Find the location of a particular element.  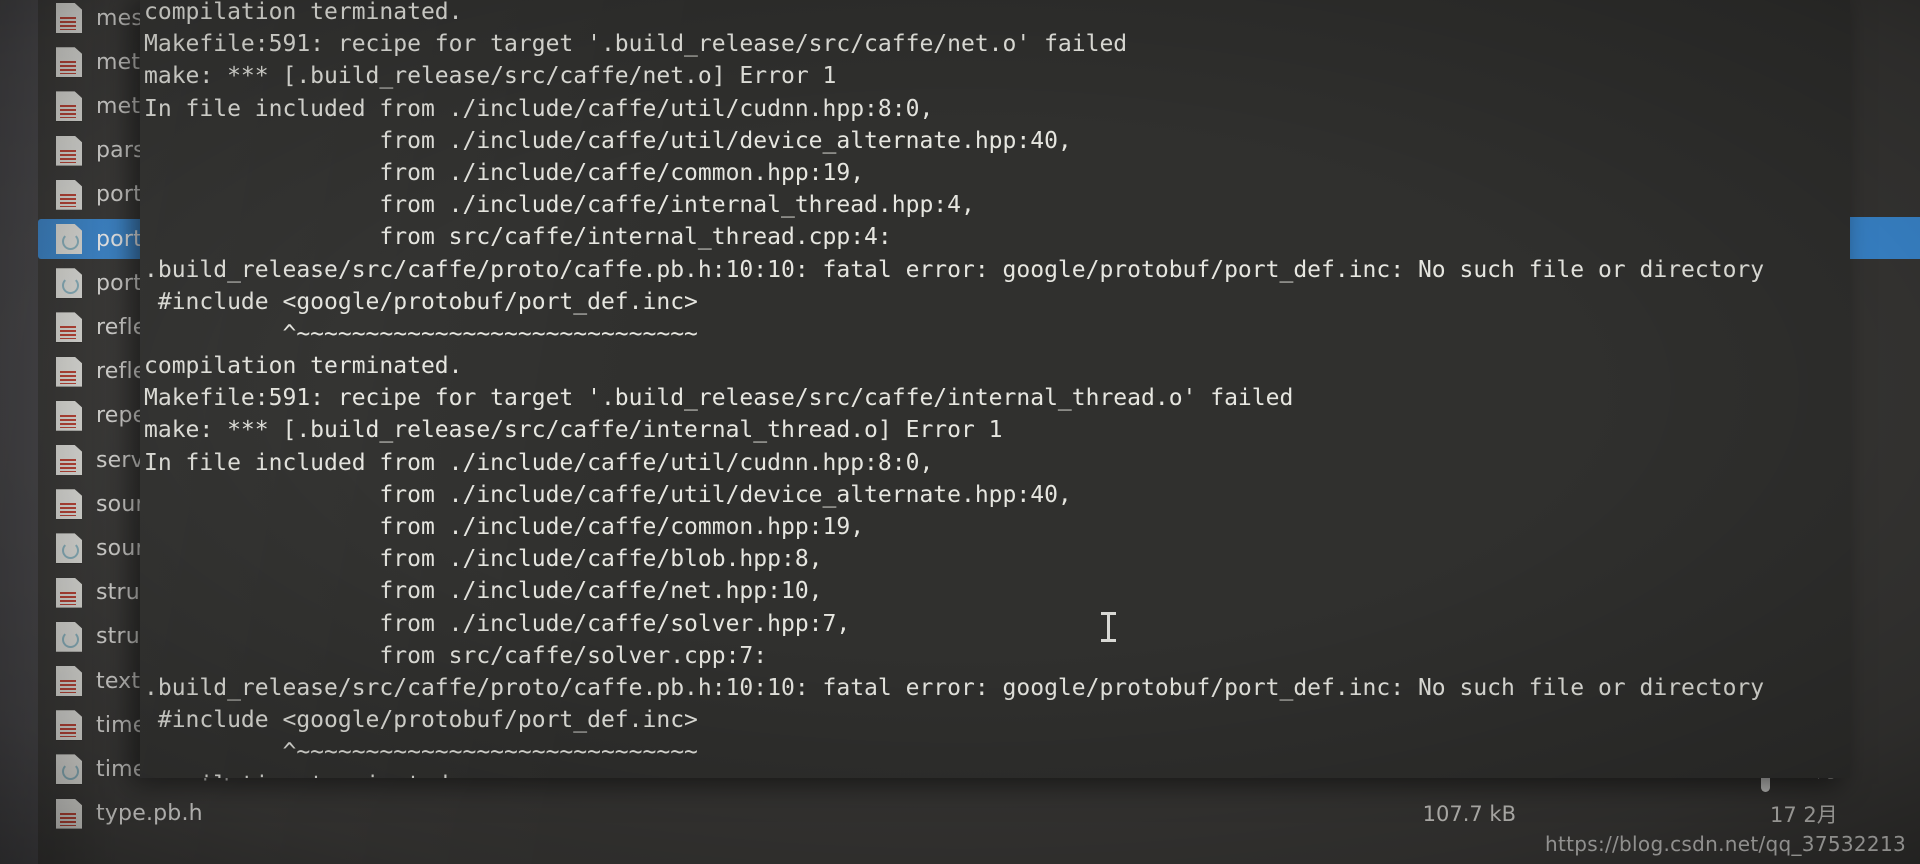

terminal-line: from ./include/caffe/net.hpp:10, is located at coordinates (483, 591).